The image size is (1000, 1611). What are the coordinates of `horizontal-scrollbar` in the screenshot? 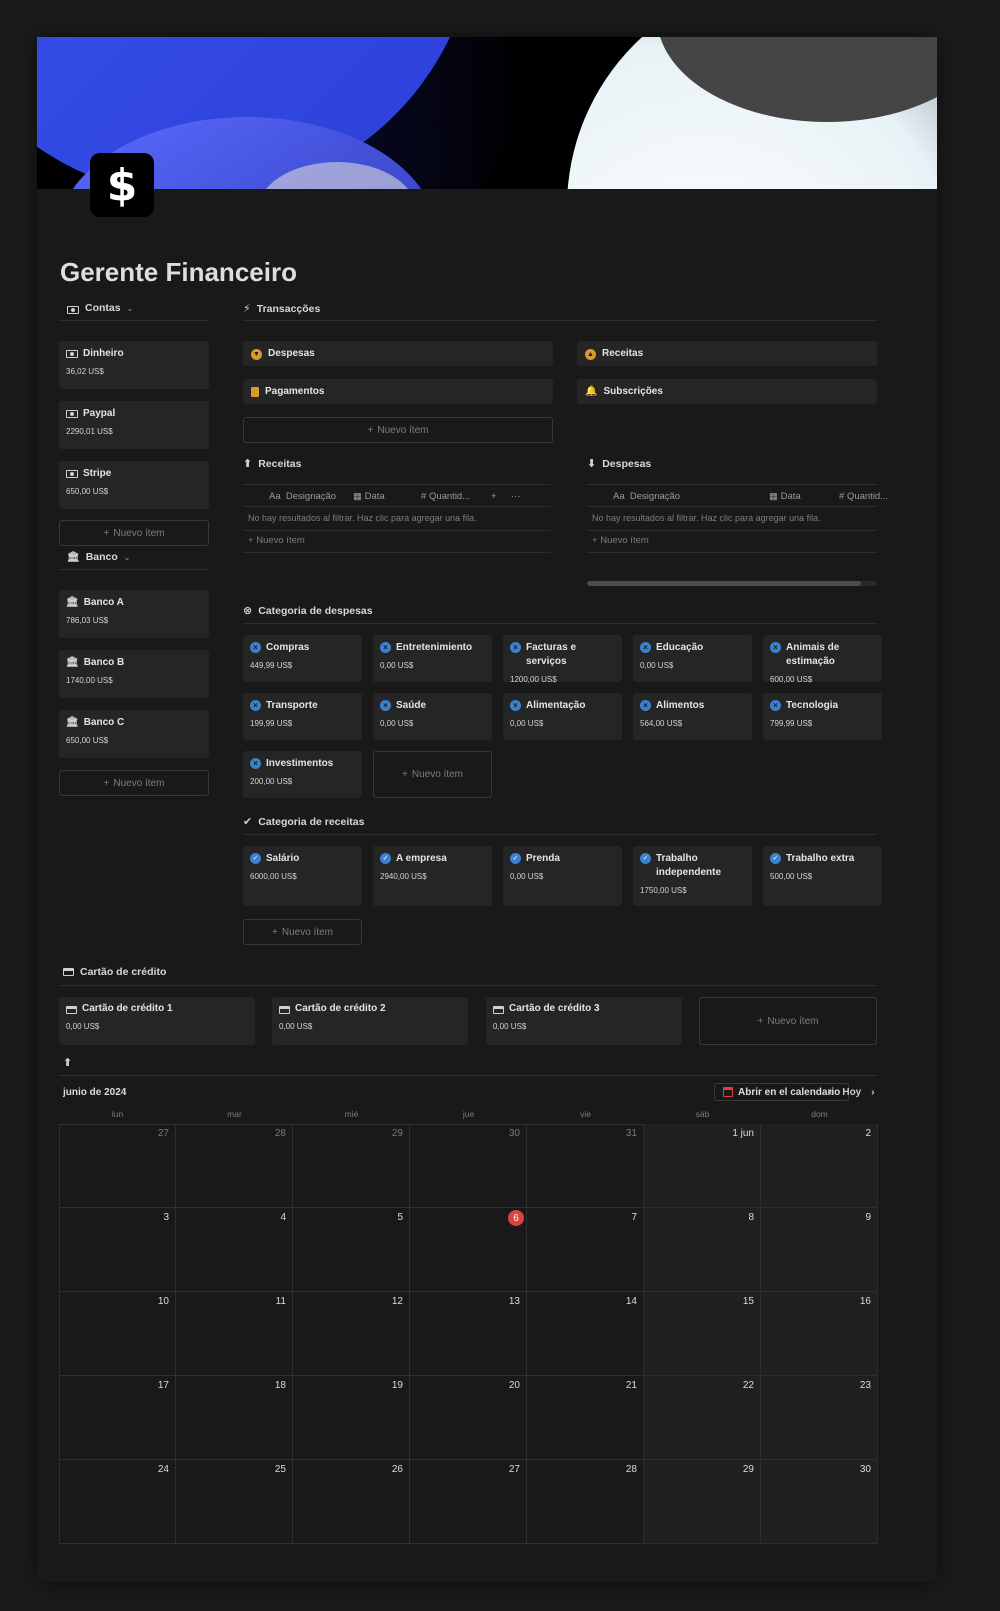 It's located at (732, 583).